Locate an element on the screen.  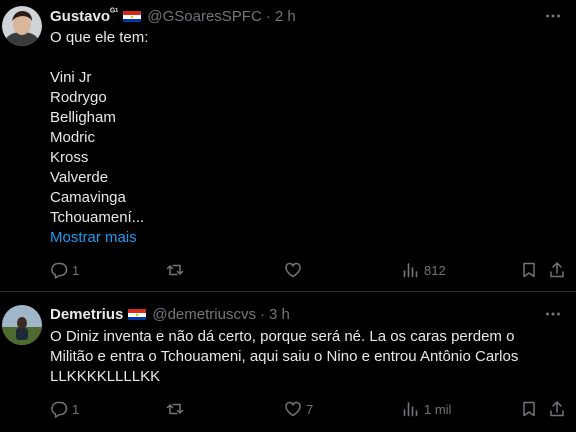
views-button: 812 is located at coordinates (424, 270).